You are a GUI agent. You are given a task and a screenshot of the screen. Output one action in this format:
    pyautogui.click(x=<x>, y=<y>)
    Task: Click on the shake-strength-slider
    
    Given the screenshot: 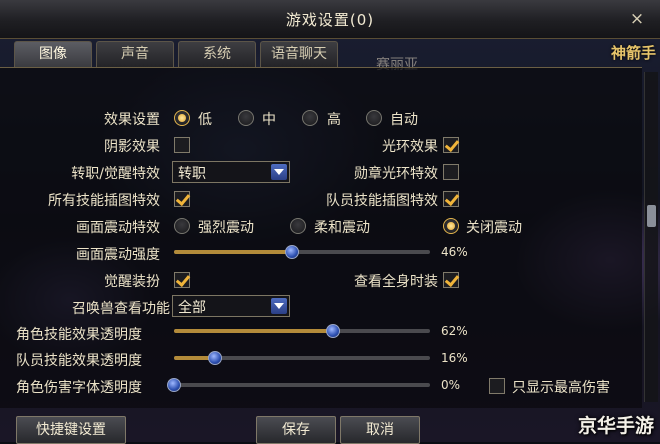 What is the action you would take?
    pyautogui.click(x=302, y=252)
    